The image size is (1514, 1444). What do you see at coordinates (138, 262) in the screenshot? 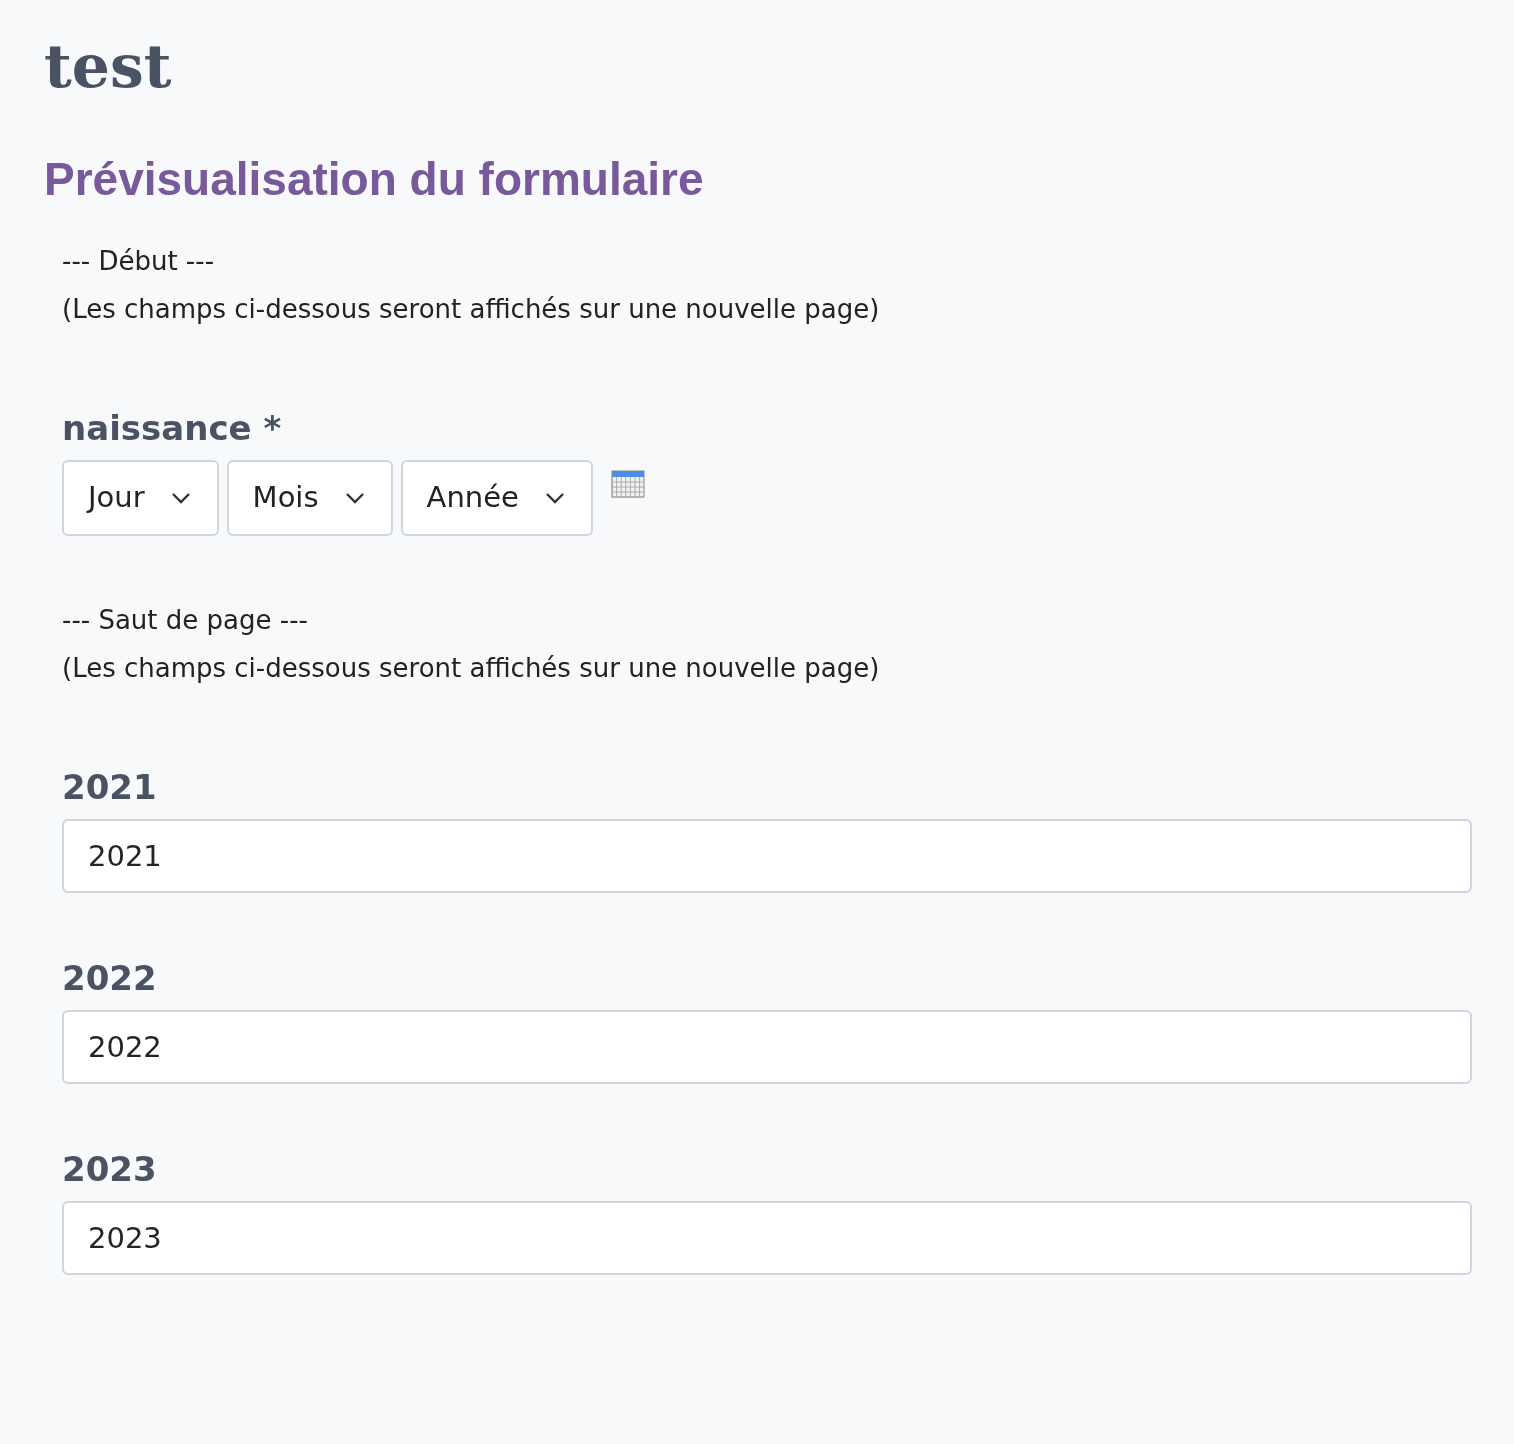
I see `page-break-marker: --- Début ---` at bounding box center [138, 262].